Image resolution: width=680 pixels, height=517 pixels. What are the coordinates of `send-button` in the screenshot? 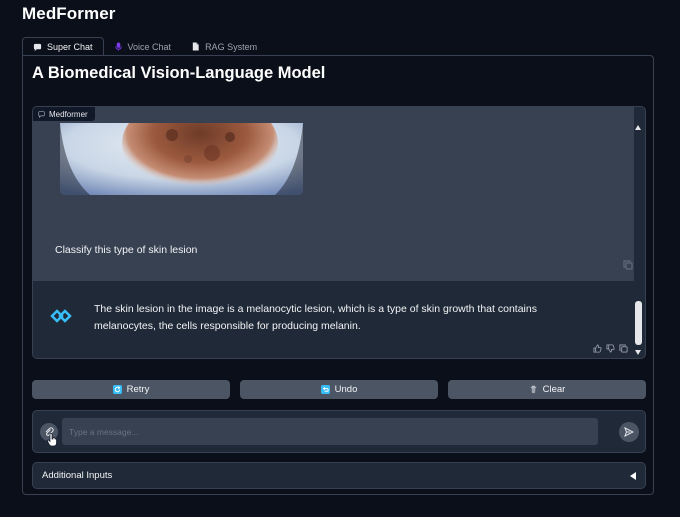 It's located at (629, 432).